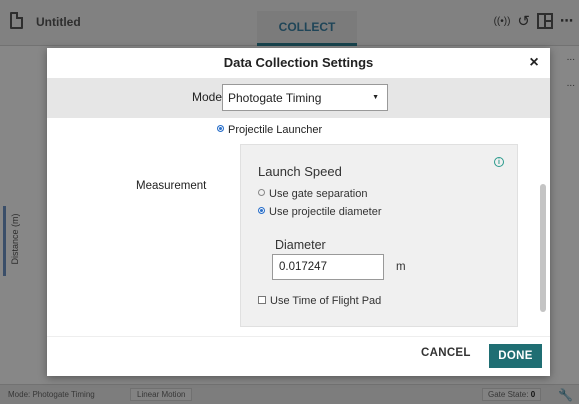 The width and height of the screenshot is (579, 404). What do you see at coordinates (298, 62) in the screenshot?
I see `dialog-title: Data Collection Settings` at bounding box center [298, 62].